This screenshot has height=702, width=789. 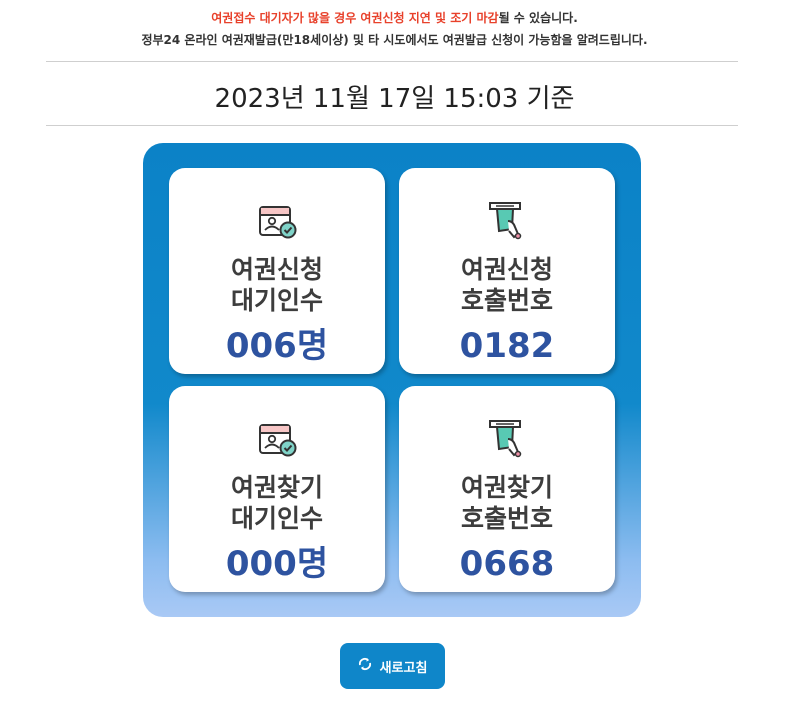 I want to click on card-pickup-call-number: 여권찾기 호출번호 0668, so click(x=507, y=489).